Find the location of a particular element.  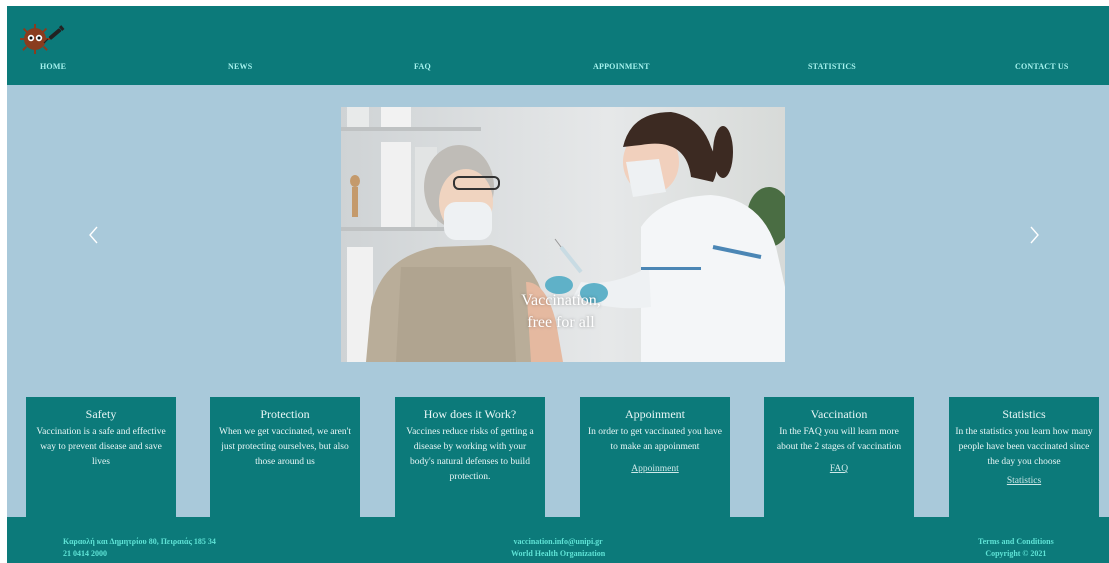

footer-right: Terms and Conditions Copyright © 2021 is located at coordinates (1016, 548).